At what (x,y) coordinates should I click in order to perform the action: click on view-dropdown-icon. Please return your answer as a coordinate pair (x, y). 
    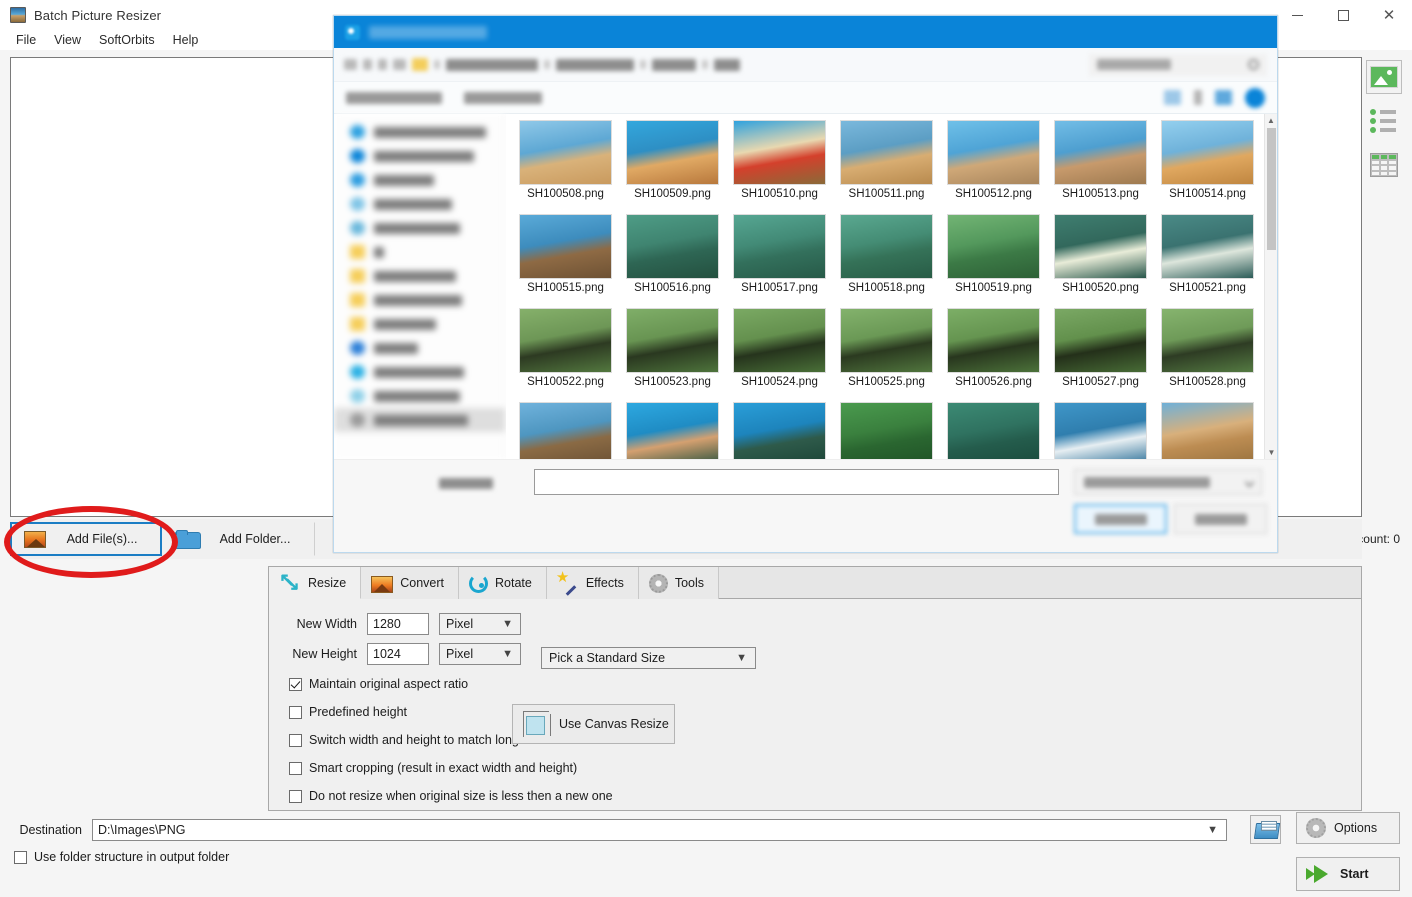
    Looking at the image, I should click on (1198, 97).